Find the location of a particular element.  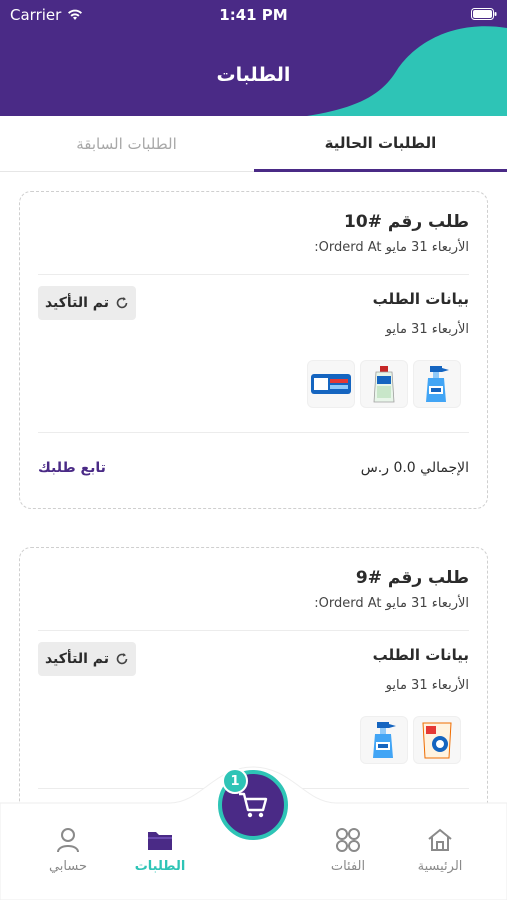

nav-orders: الطلبات is located at coordinates (160, 849).